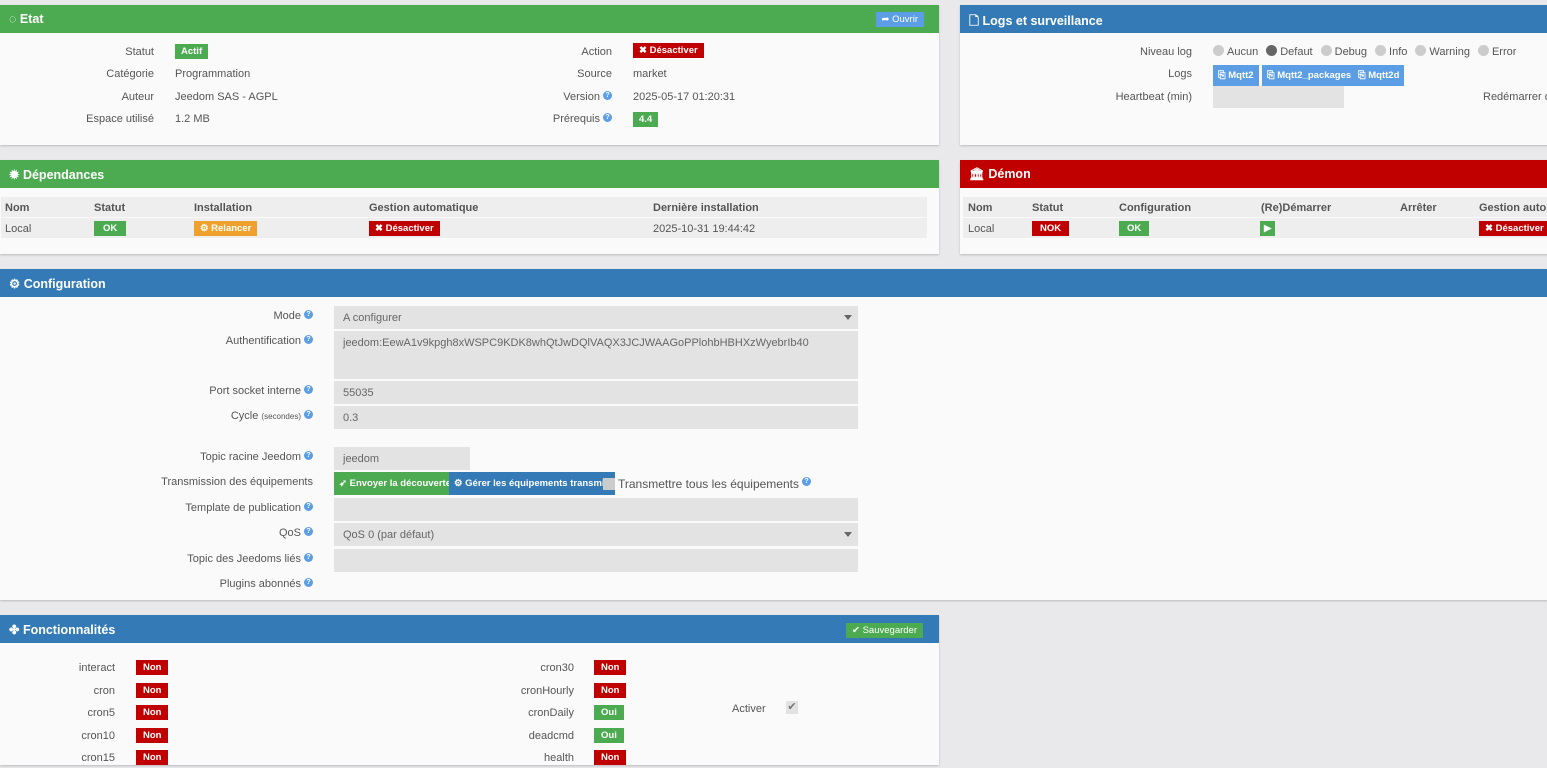  Describe the element at coordinates (1513, 208) in the screenshot. I see `col-header: Gestion autom` at that location.